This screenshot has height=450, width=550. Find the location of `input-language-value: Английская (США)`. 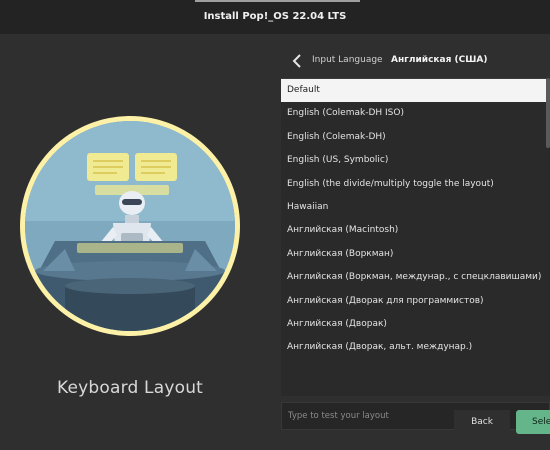

input-language-value: Английская (США) is located at coordinates (439, 60).